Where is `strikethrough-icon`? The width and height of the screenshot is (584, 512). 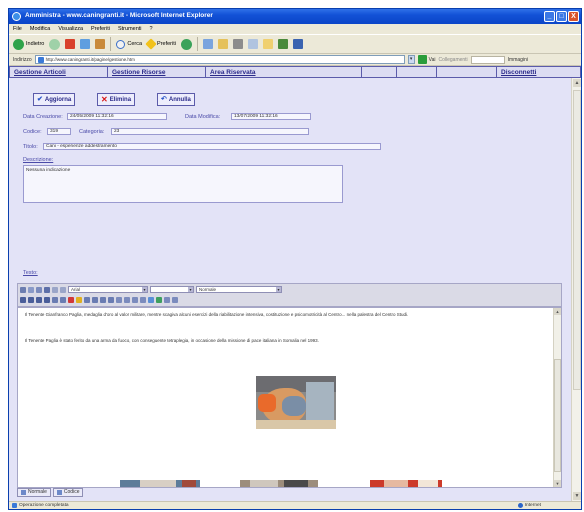 strikethrough-icon is located at coordinates (47, 300).